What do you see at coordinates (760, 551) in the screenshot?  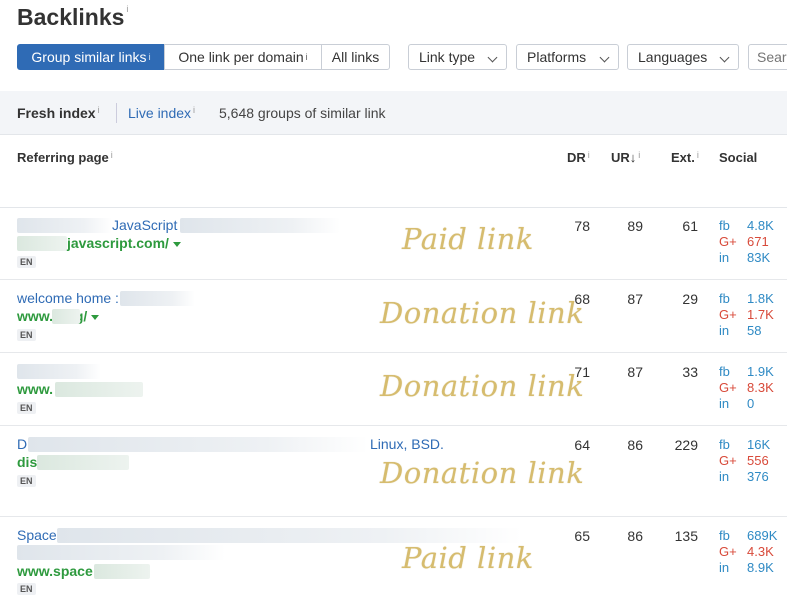 I see `google-plus-count: 4.3K` at bounding box center [760, 551].